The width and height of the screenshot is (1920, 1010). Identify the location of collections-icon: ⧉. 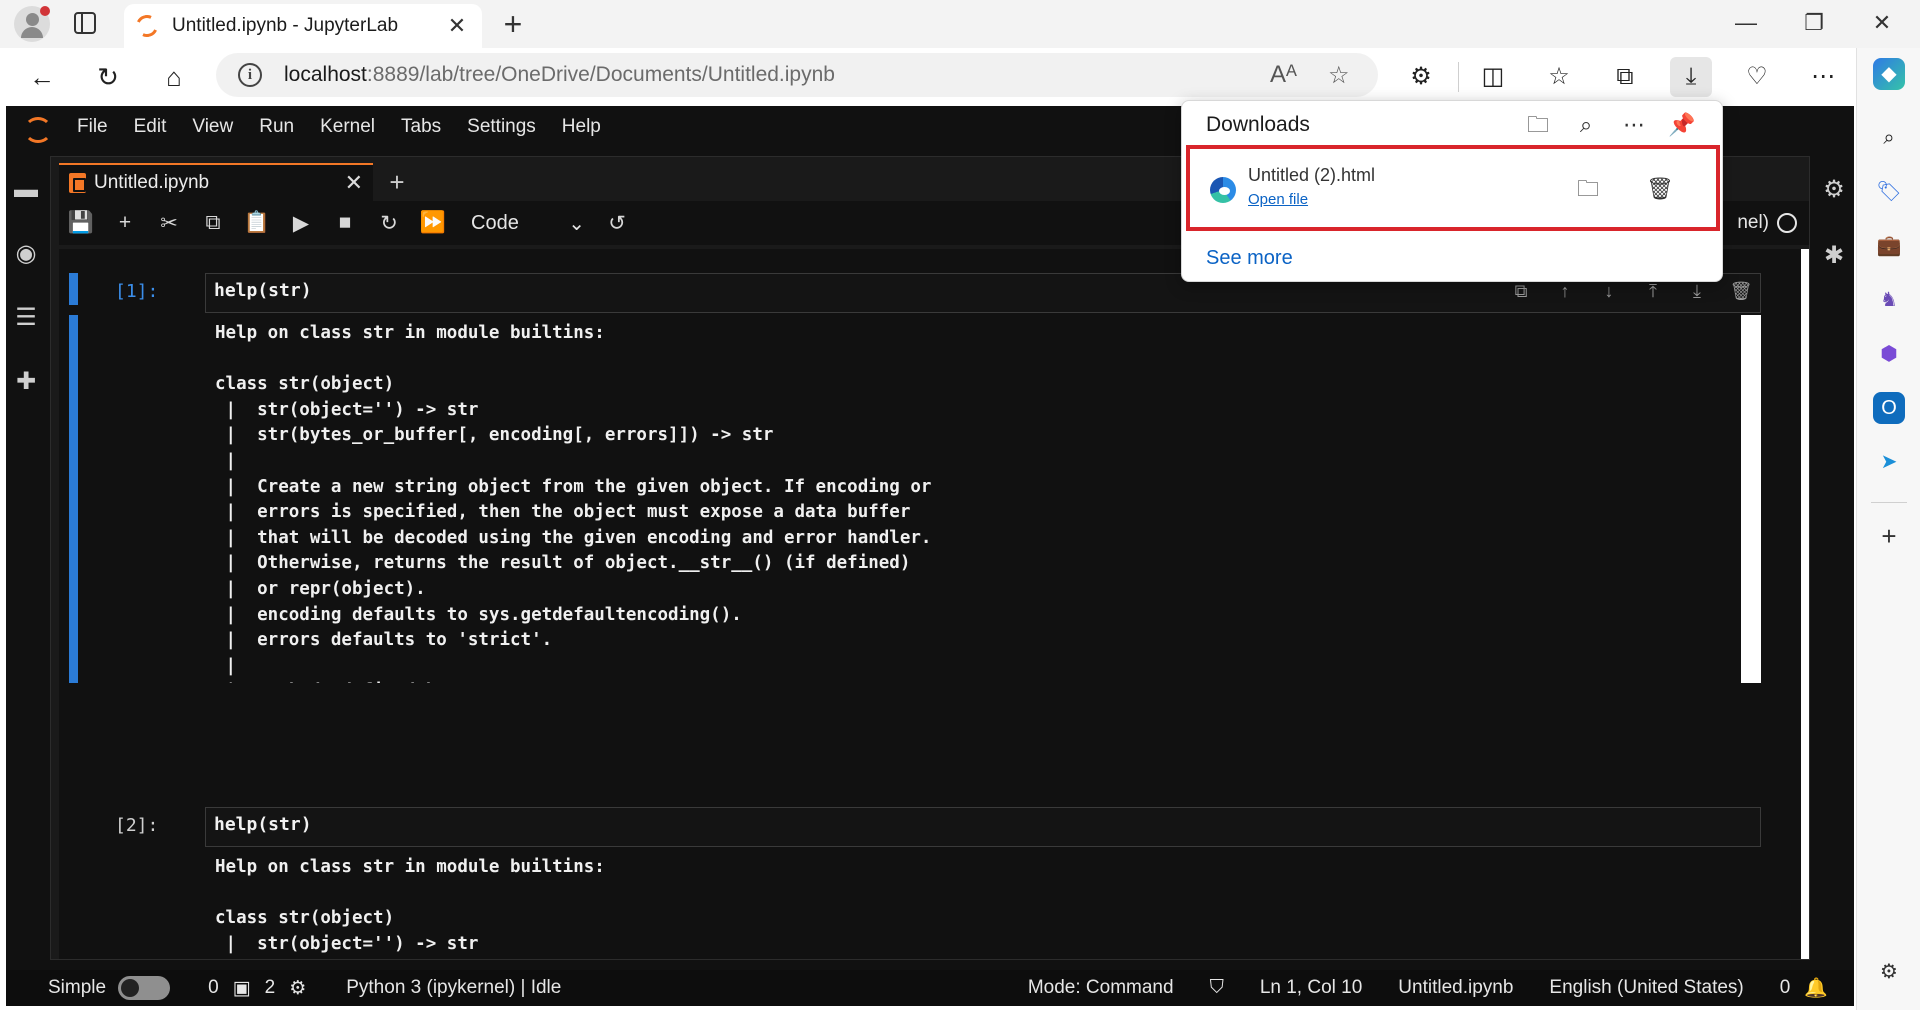
(1625, 77).